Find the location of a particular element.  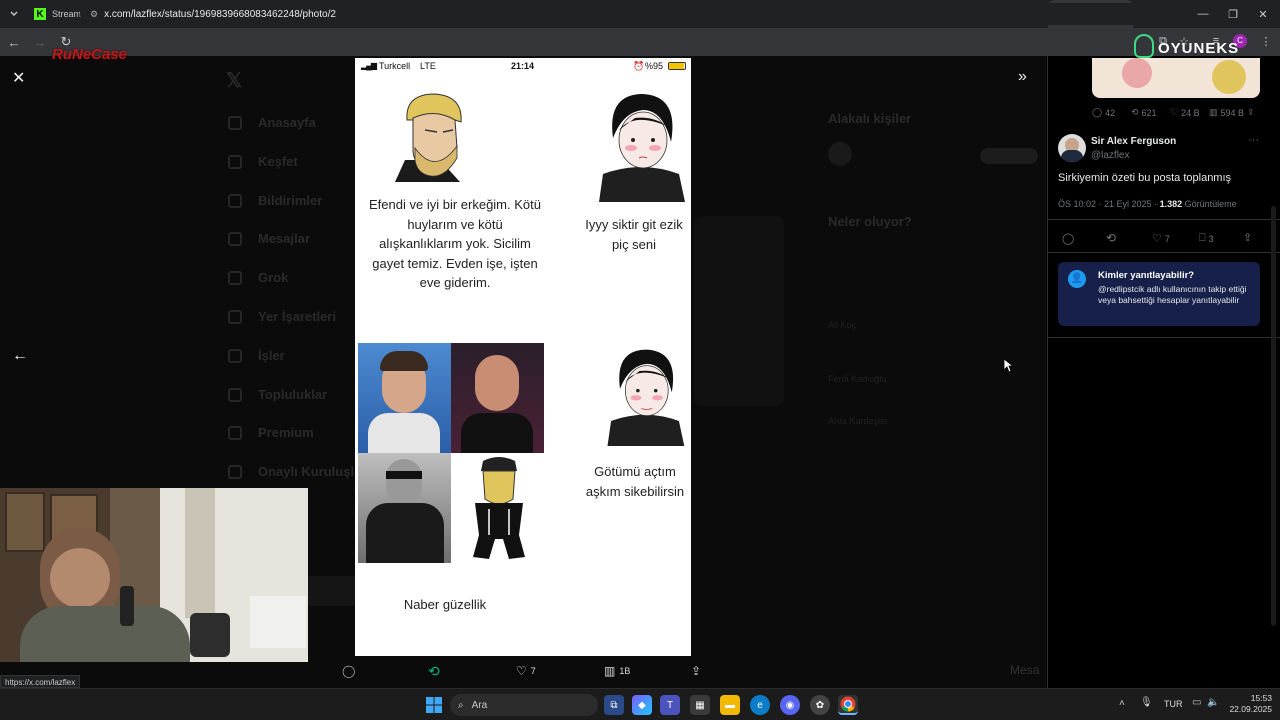

app-icon: ✿ is located at coordinates (820, 705).